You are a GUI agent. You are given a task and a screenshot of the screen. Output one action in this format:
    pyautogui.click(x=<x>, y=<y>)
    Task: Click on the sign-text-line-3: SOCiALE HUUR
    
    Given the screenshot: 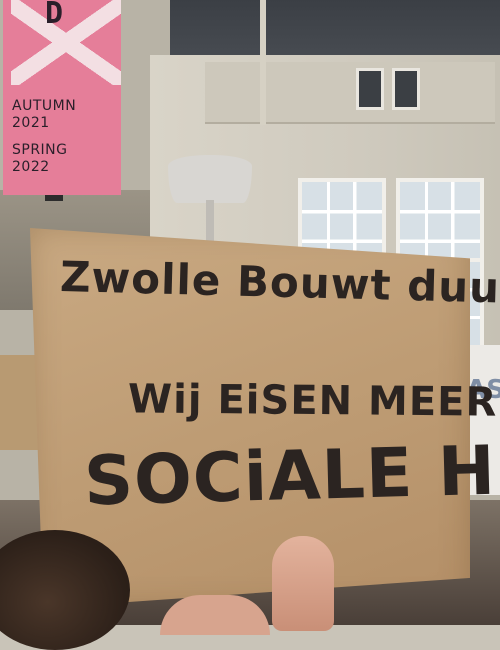 What is the action you would take?
    pyautogui.click(x=291, y=474)
    